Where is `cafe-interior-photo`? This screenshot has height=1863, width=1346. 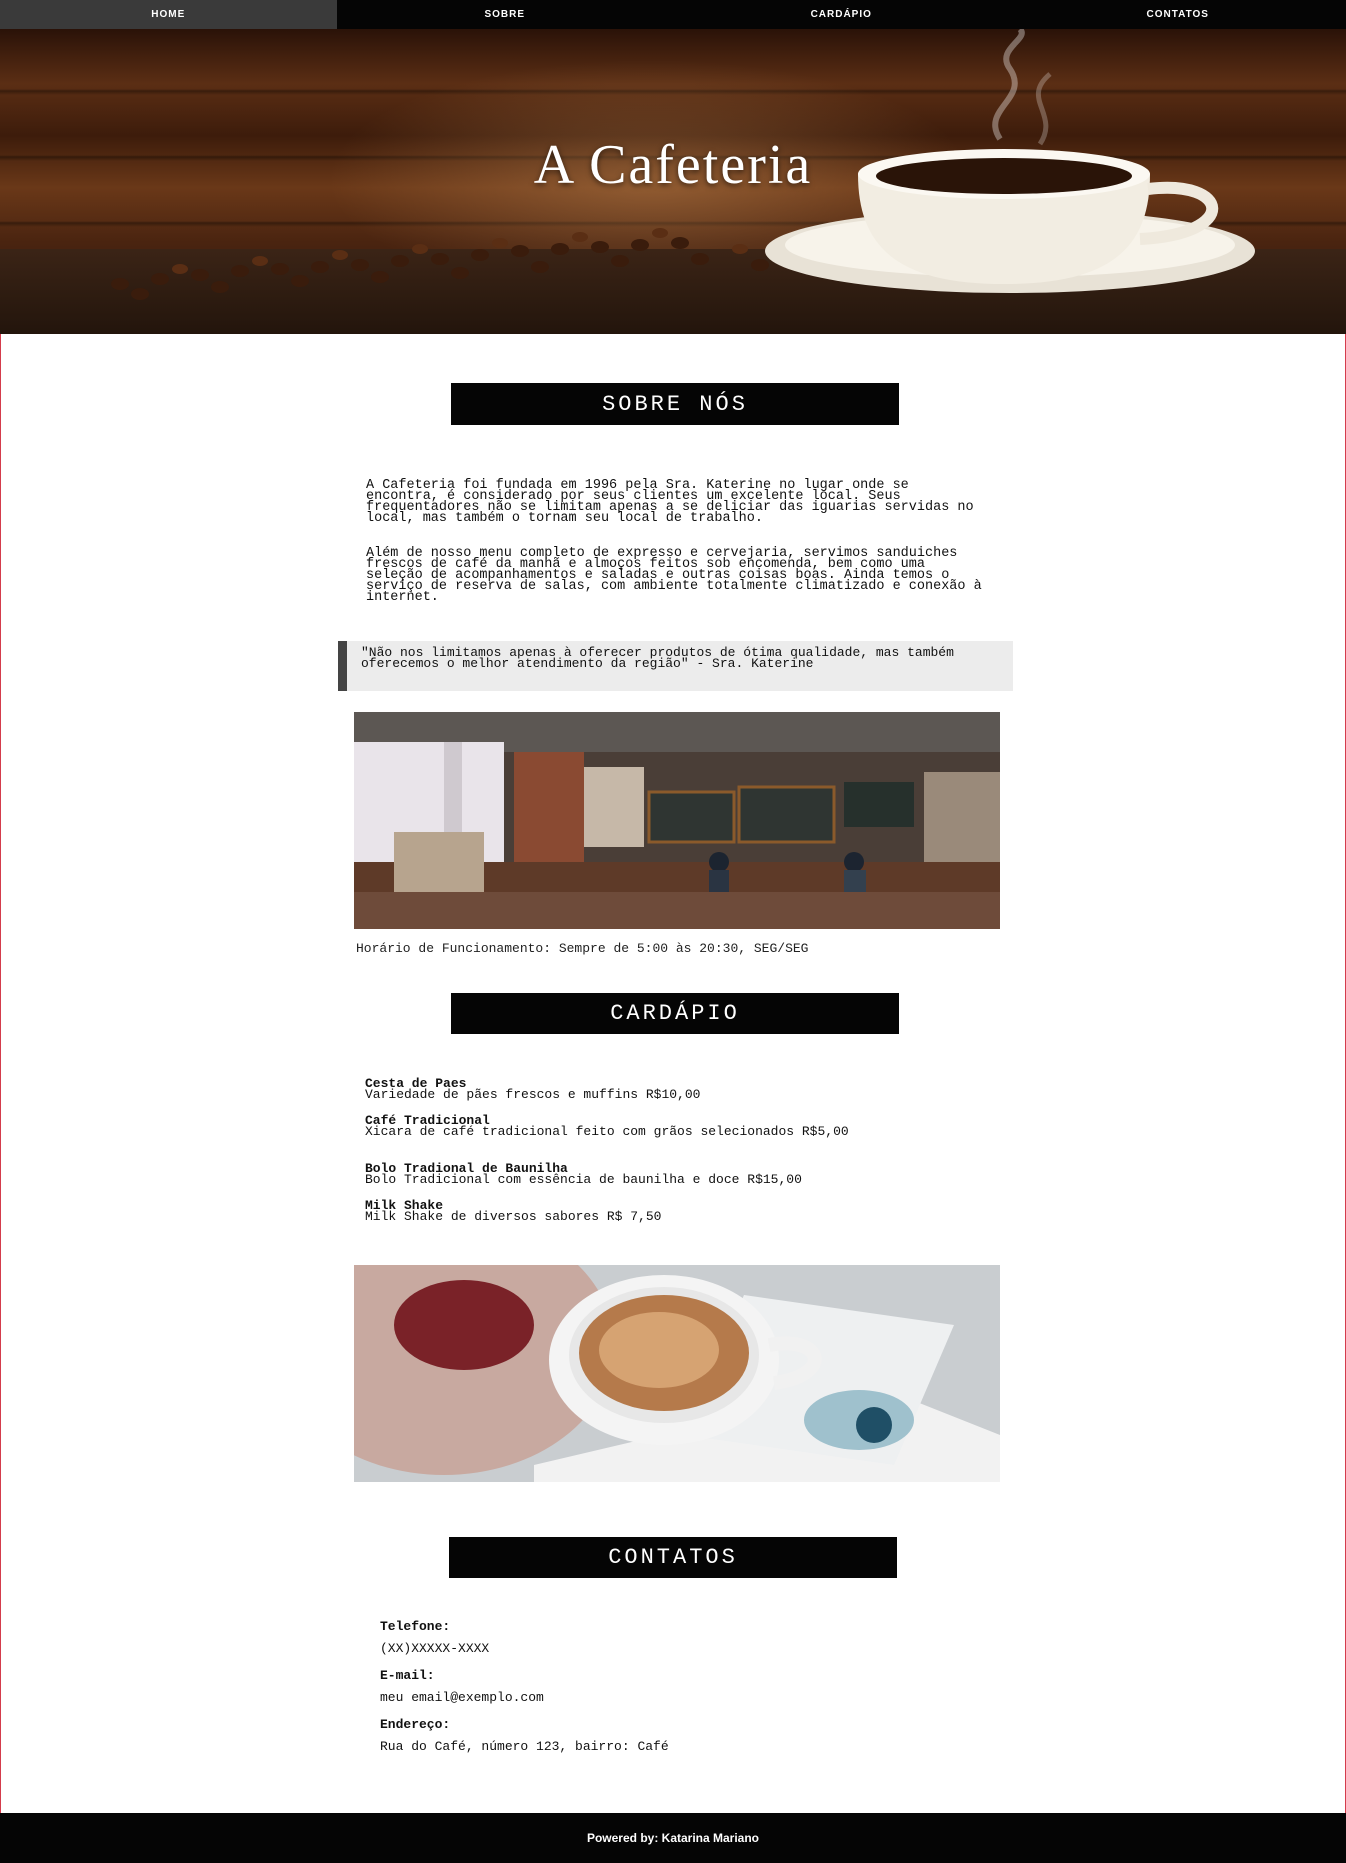 cafe-interior-photo is located at coordinates (677, 820).